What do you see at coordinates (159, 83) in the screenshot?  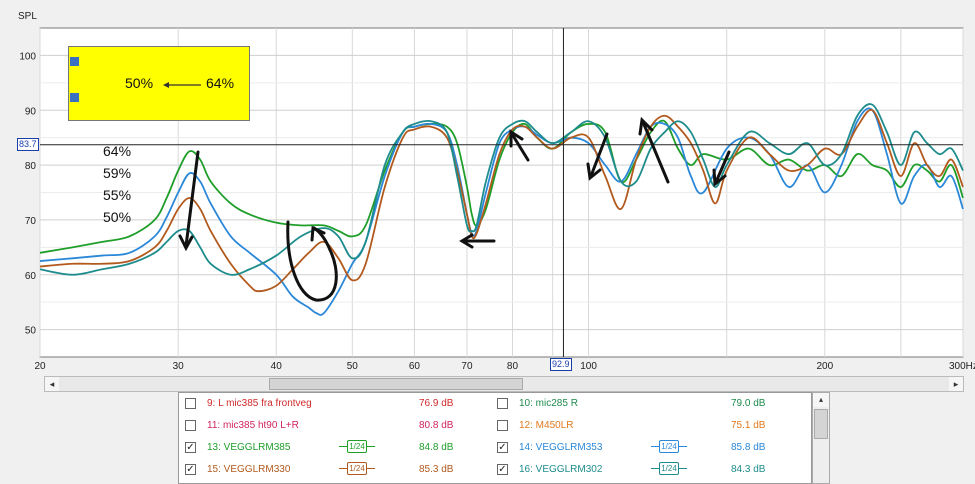 I see `annotation-note-box: 50% 64%` at bounding box center [159, 83].